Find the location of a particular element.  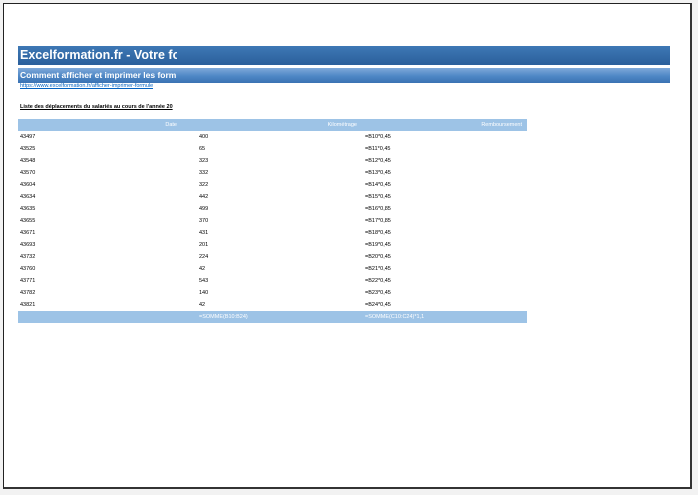

mileage-cell: 543 is located at coordinates (204, 281).